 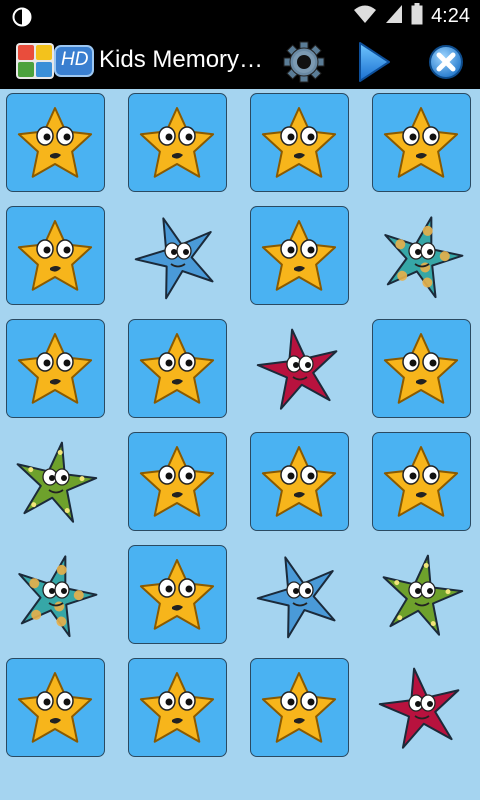 I want to click on close-button, so click(x=446, y=62).